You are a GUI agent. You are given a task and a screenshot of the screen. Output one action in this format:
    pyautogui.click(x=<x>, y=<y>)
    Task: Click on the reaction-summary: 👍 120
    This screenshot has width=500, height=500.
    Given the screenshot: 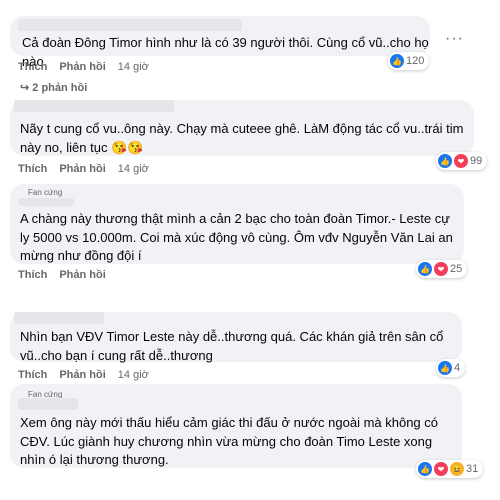 What is the action you would take?
    pyautogui.click(x=409, y=61)
    